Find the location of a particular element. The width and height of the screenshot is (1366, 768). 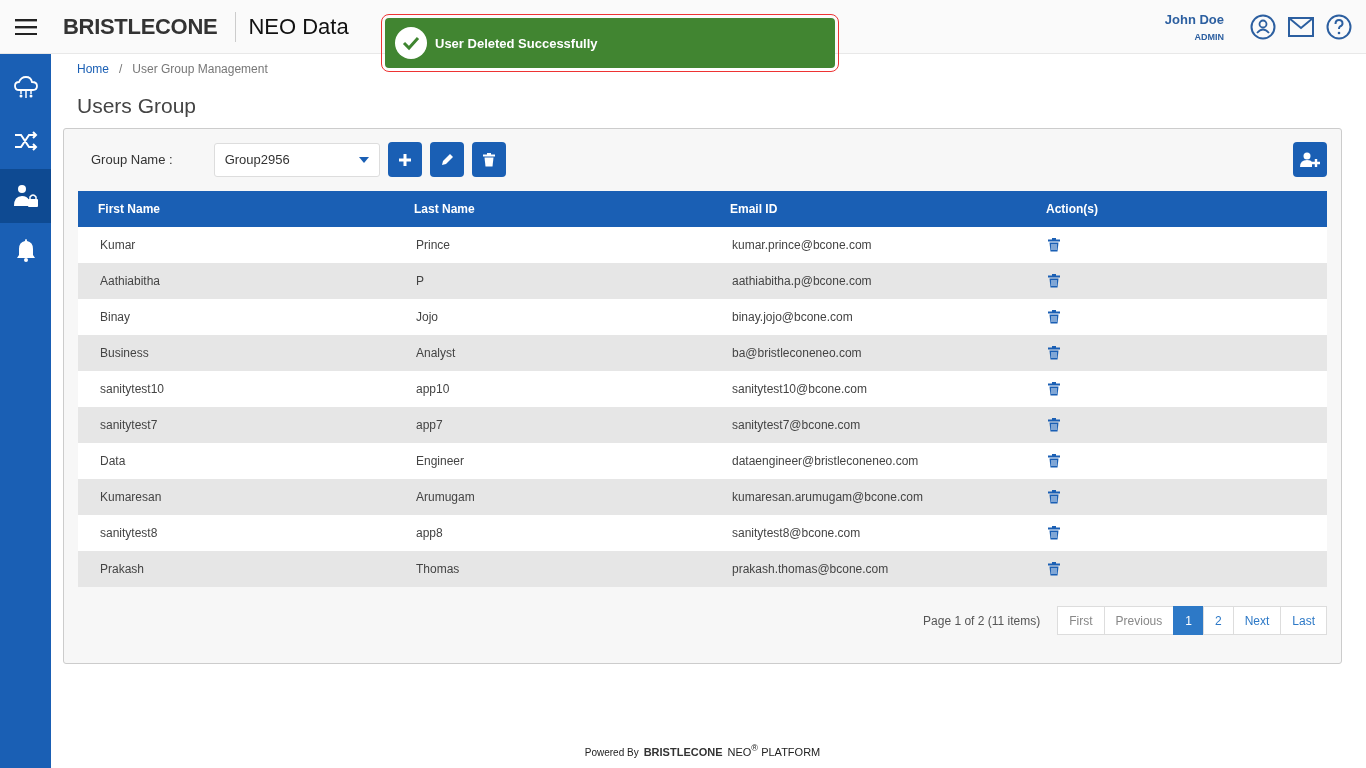

sidebar-item is located at coordinates (25, 196).